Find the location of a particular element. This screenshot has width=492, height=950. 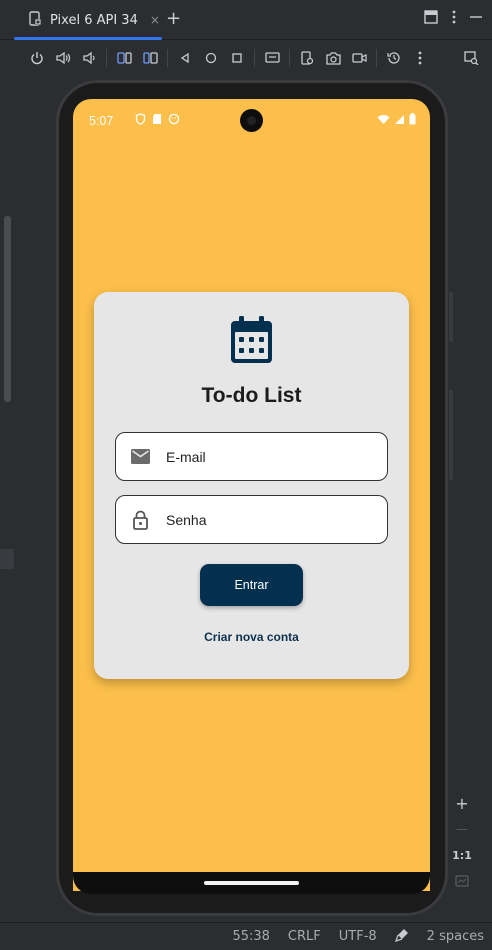

screen-zoom-icon is located at coordinates (471, 58).